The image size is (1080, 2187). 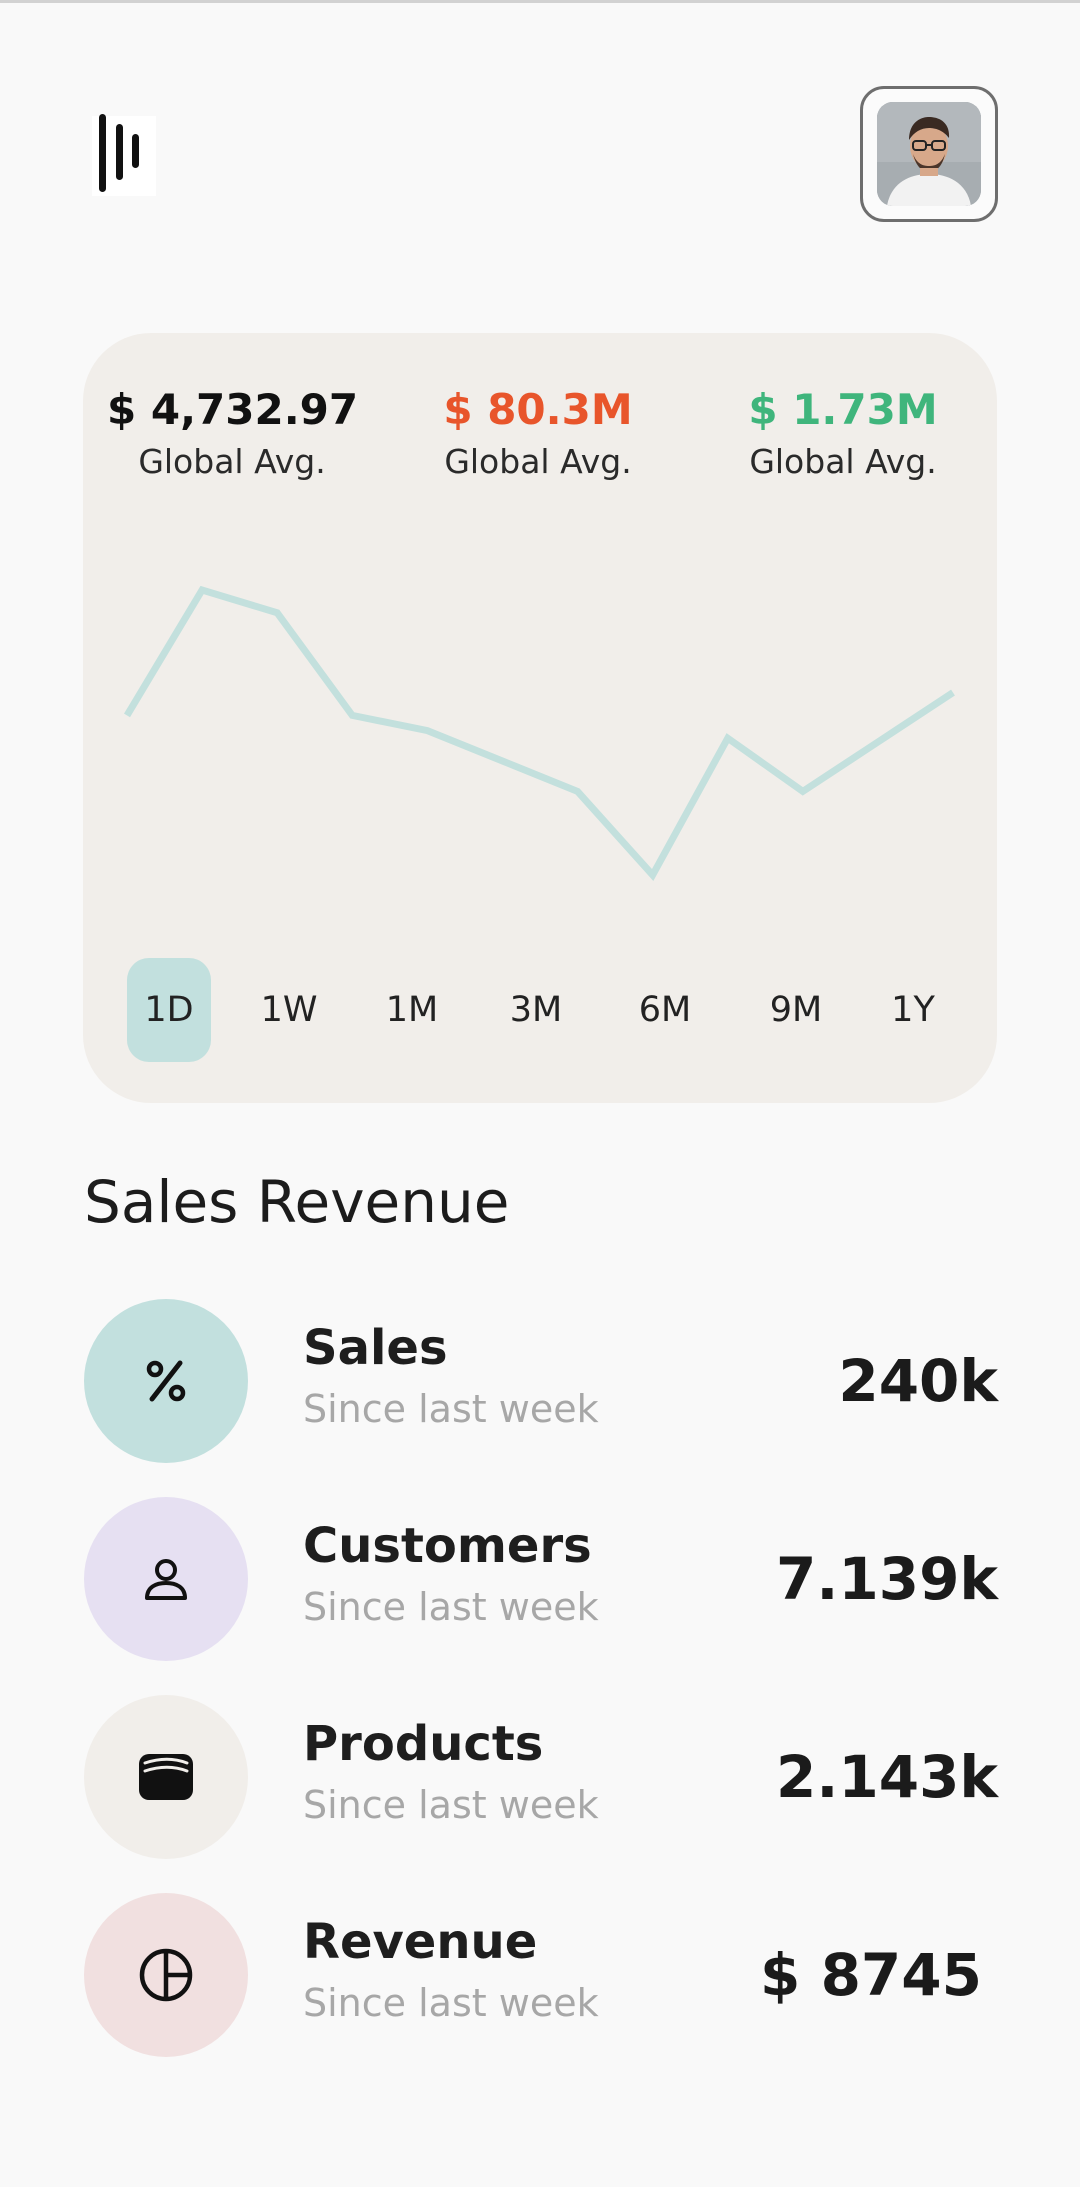 What do you see at coordinates (297, 1202) in the screenshot?
I see `section-title: Sales Revenue` at bounding box center [297, 1202].